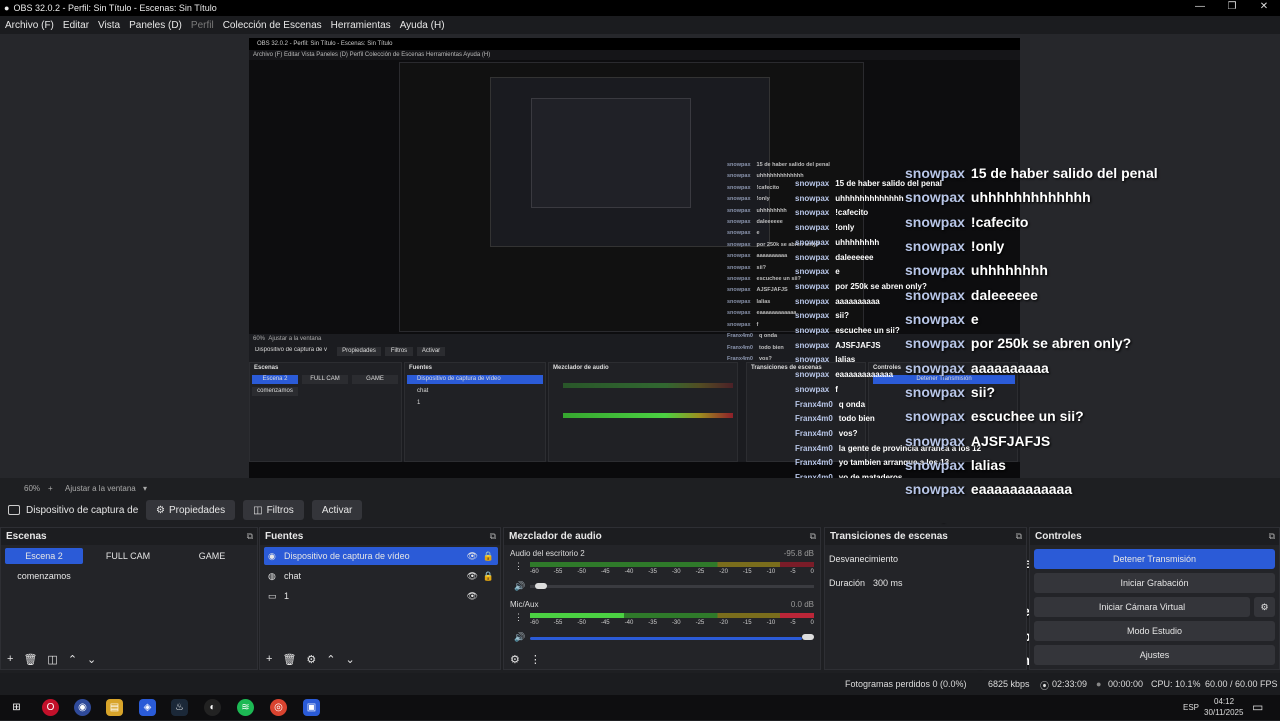  I want to click on app-icon: ◈, so click(147, 707).